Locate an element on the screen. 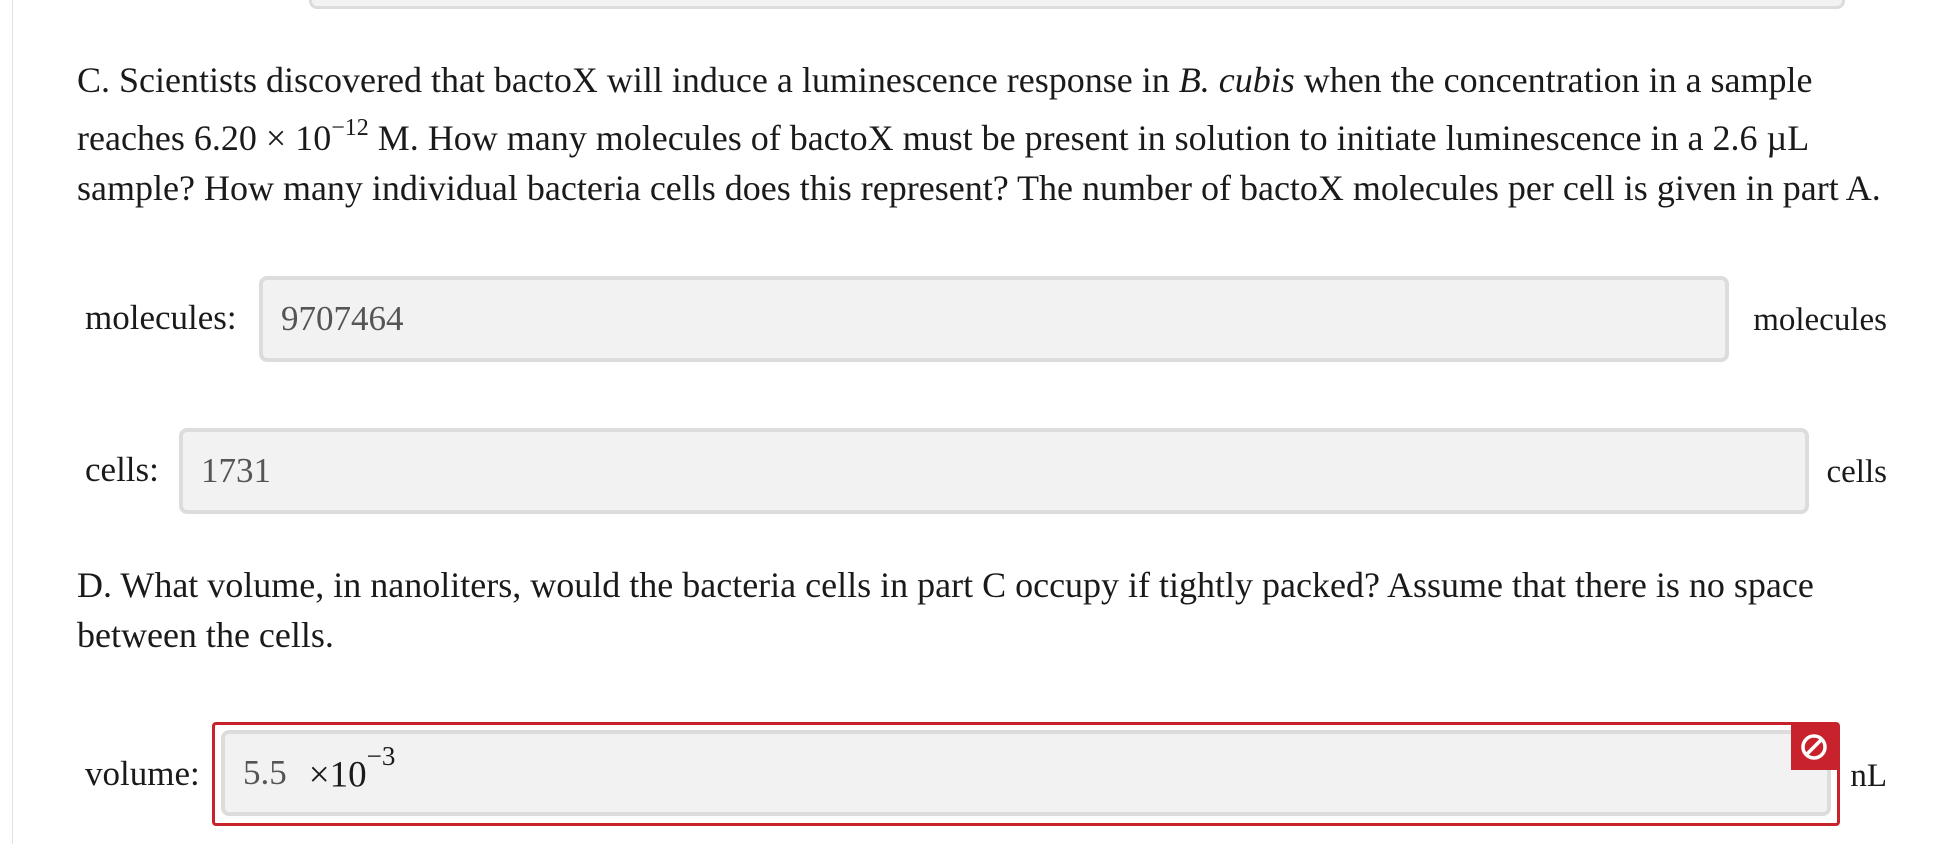  molecules-unit: molecules is located at coordinates (1820, 320).